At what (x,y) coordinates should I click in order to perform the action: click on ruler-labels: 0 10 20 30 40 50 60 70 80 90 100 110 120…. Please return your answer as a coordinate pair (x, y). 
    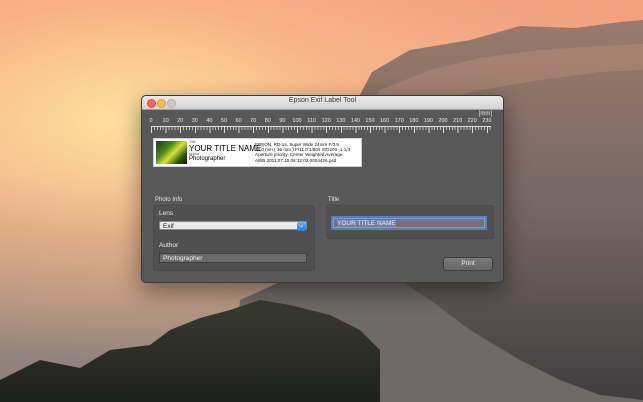
    Looking at the image, I should click on (320, 122).